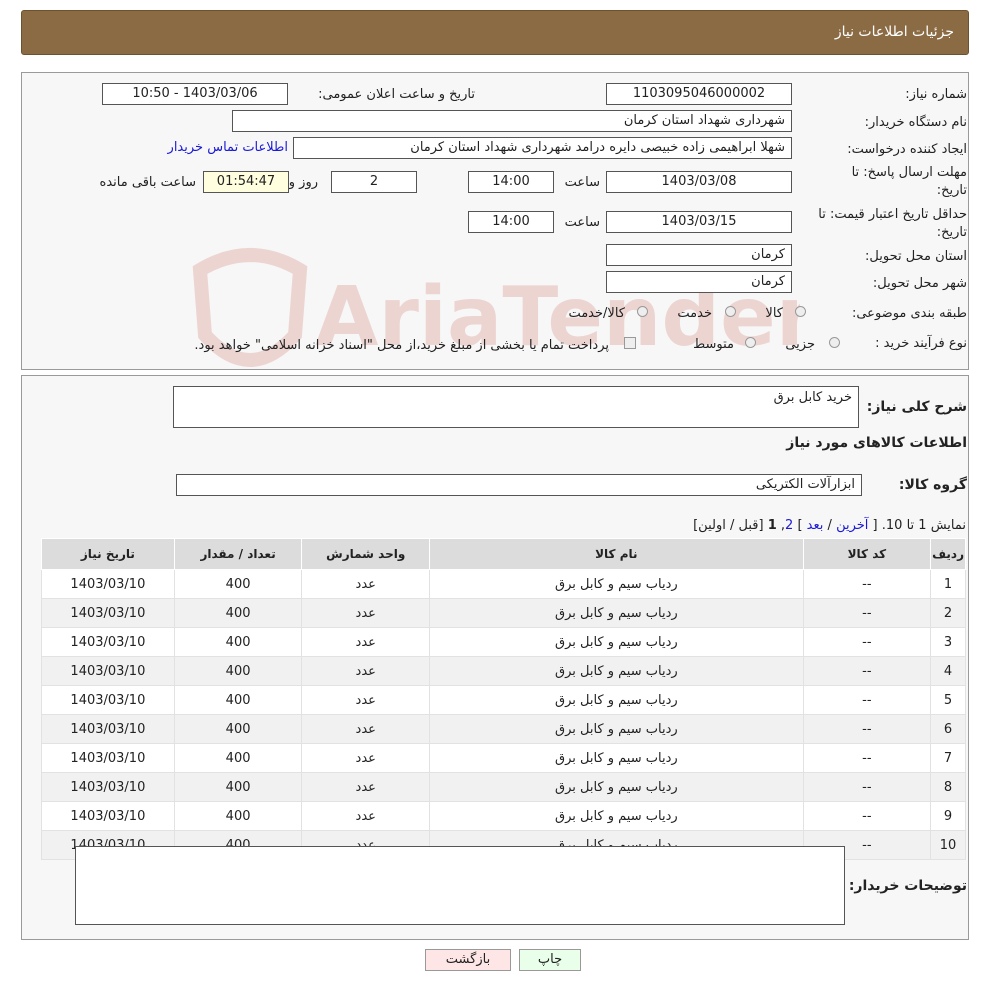 The image size is (985, 993). Describe the element at coordinates (892, 214) in the screenshot. I see `validity-label: حداقل تاریخ اعتبار قیمت: تا` at that location.